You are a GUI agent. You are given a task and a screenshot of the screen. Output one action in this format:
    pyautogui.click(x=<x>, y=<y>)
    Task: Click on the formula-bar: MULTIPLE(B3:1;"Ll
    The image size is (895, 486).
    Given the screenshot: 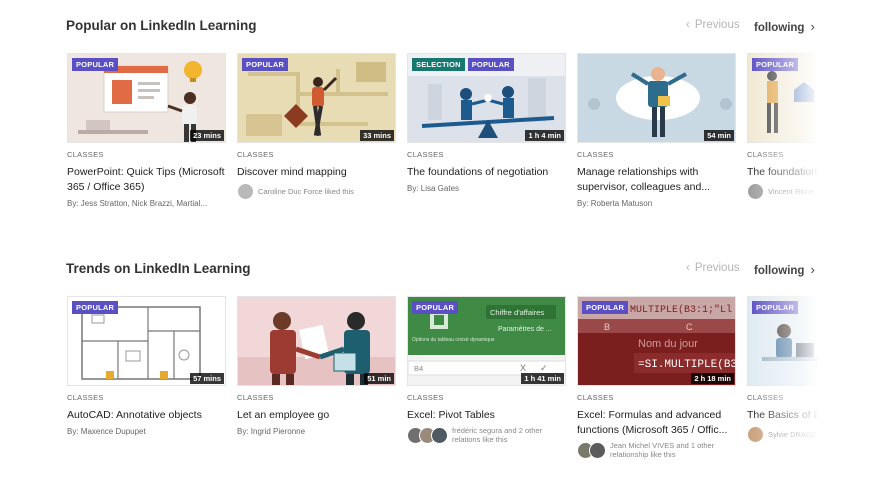 What is the action you would take?
    pyautogui.click(x=681, y=310)
    